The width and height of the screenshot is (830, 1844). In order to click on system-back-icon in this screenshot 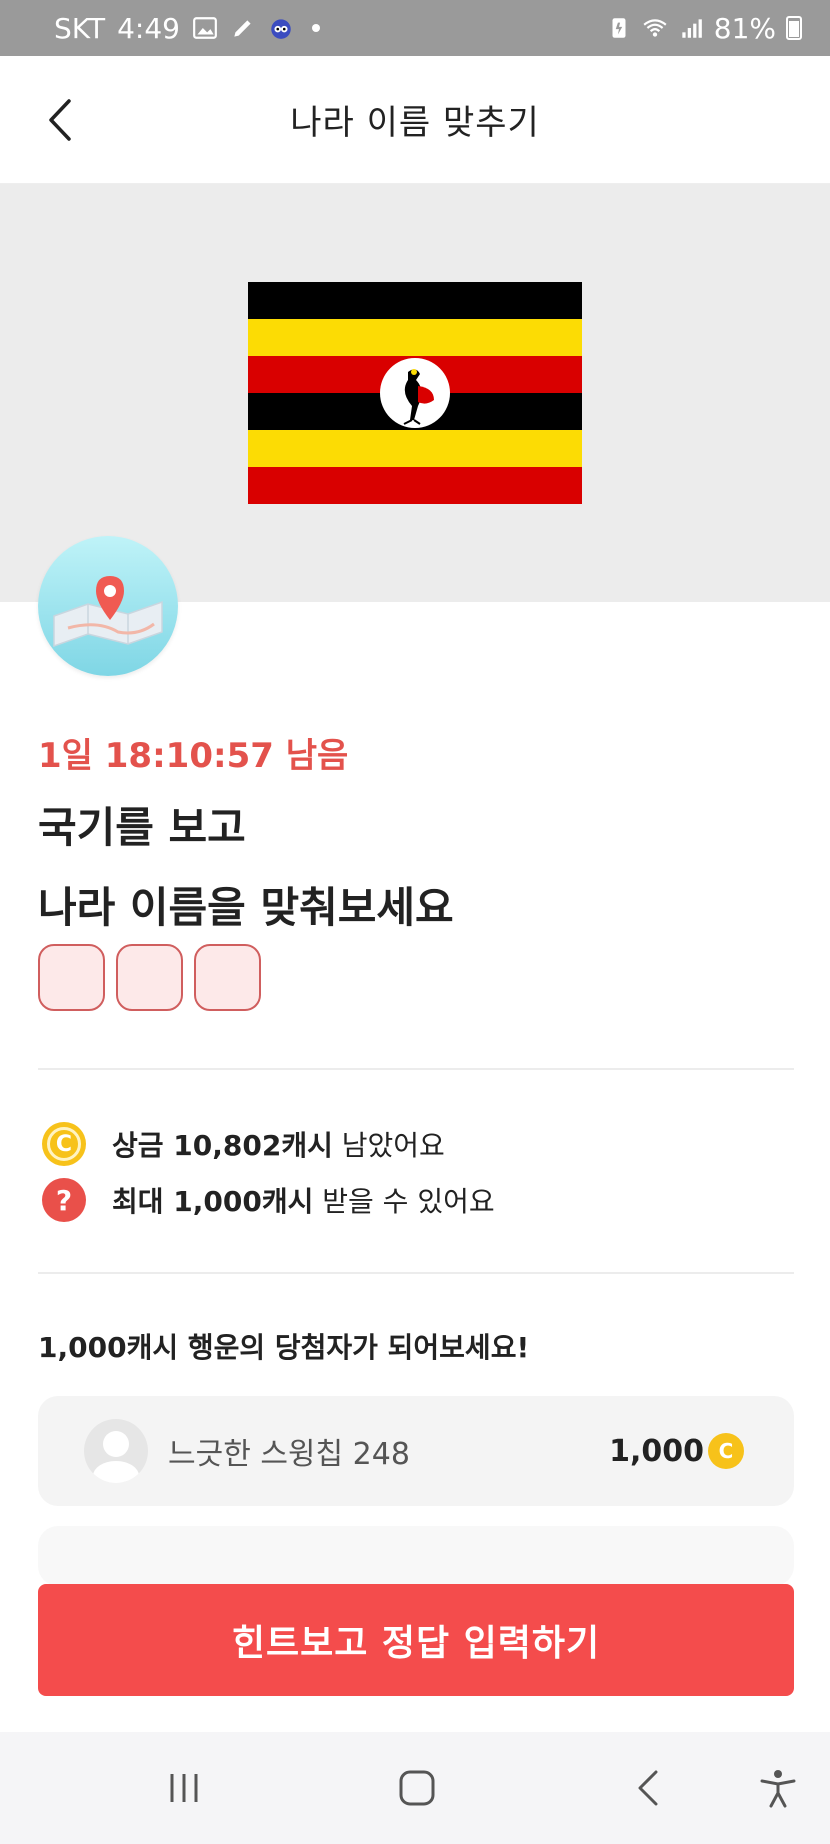, I will do `click(648, 1788)`.